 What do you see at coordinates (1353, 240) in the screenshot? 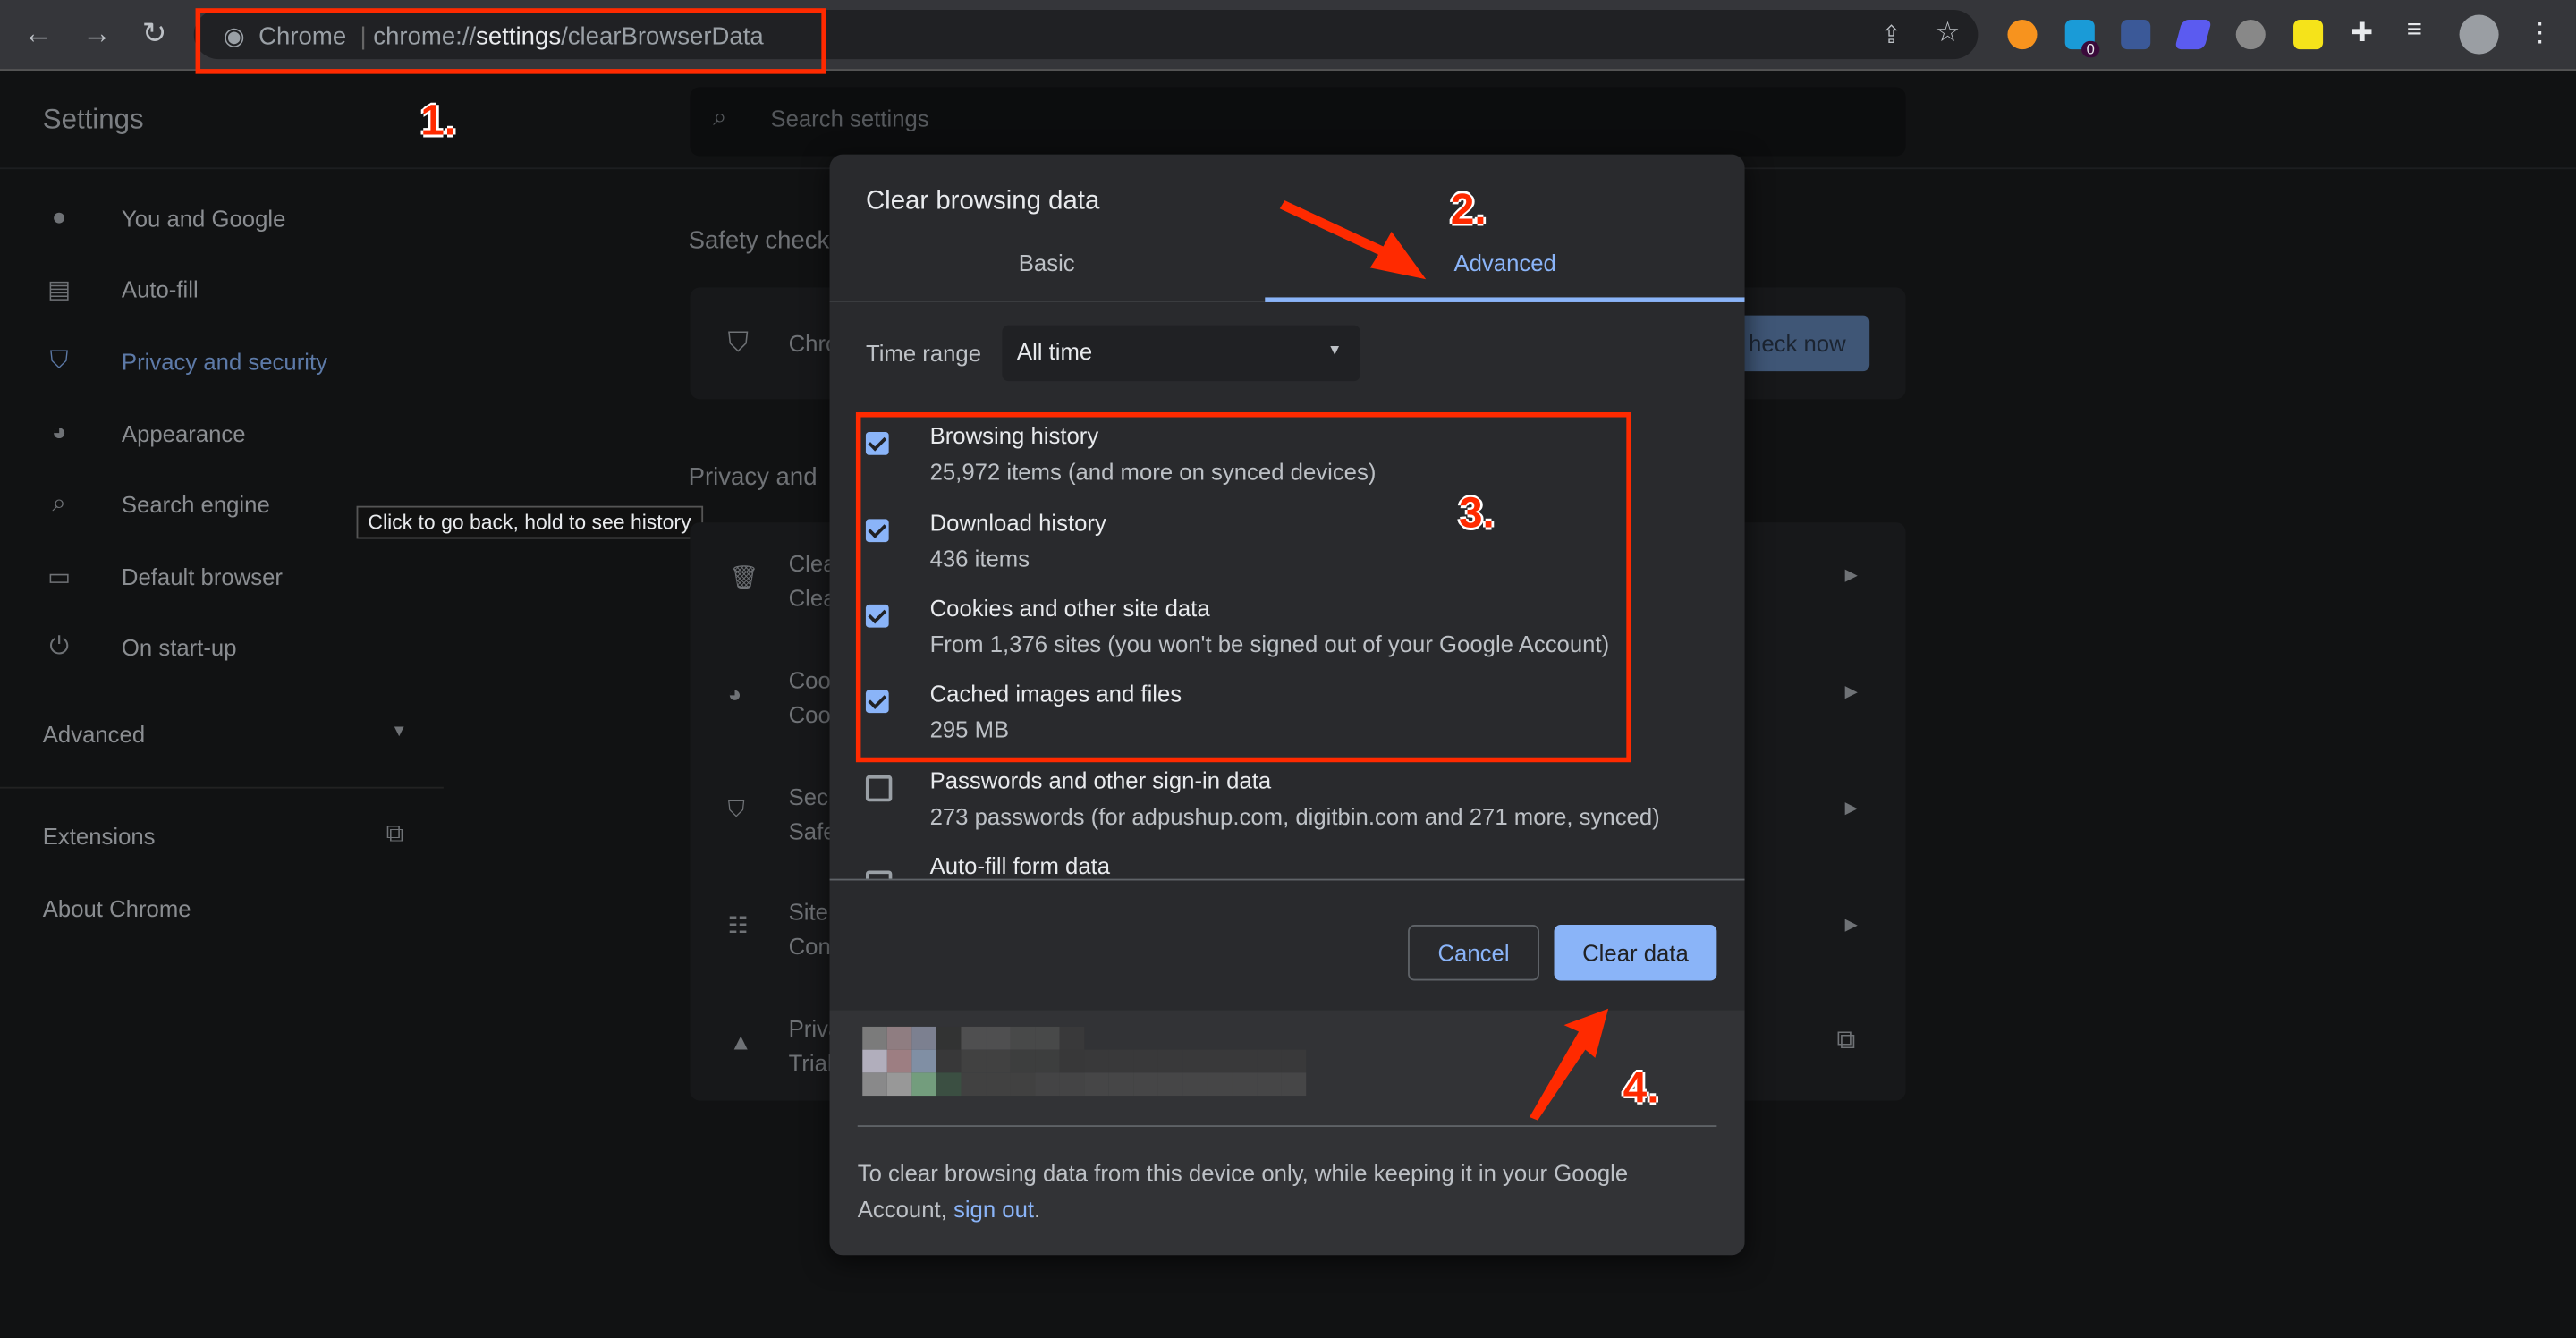
I see `arrow-to-advanced-tab` at bounding box center [1353, 240].